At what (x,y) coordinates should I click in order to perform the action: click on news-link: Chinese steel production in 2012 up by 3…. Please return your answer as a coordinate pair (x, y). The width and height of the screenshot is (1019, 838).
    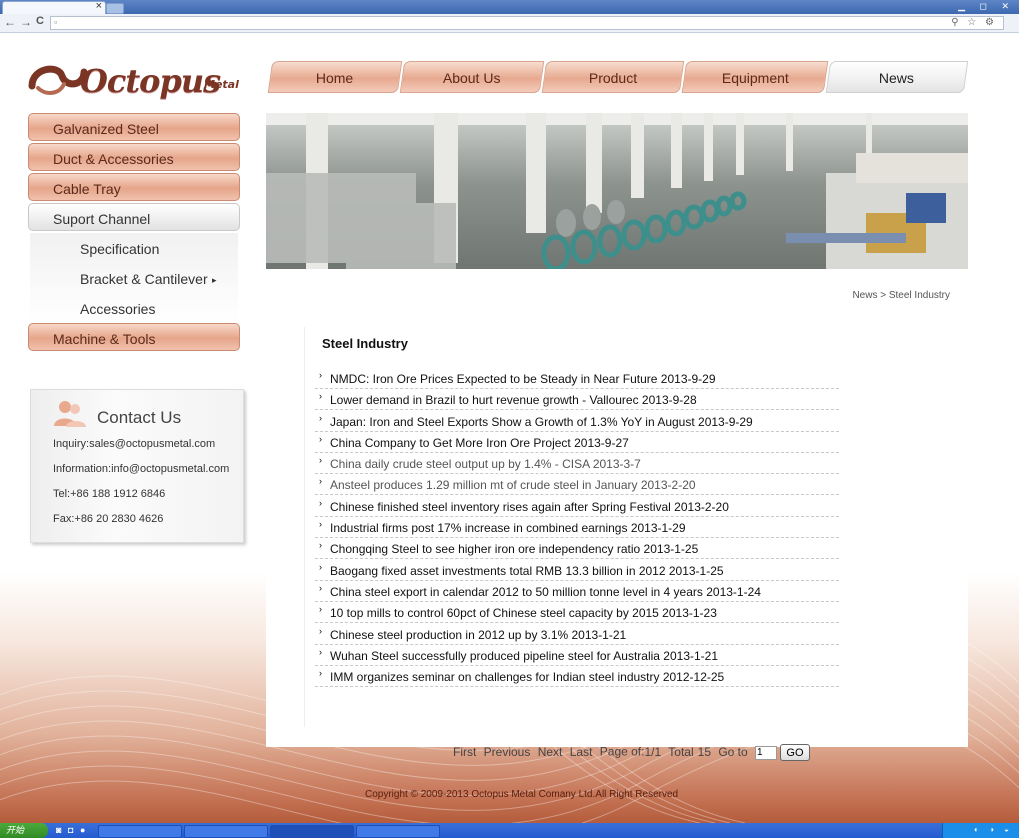
    Looking at the image, I should click on (478, 635).